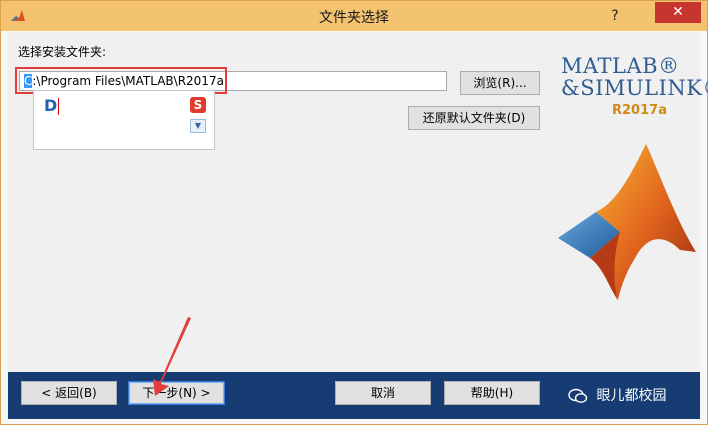 The image size is (708, 425). Describe the element at coordinates (69, 393) in the screenshot. I see `back-button: < 返回(B)` at that location.